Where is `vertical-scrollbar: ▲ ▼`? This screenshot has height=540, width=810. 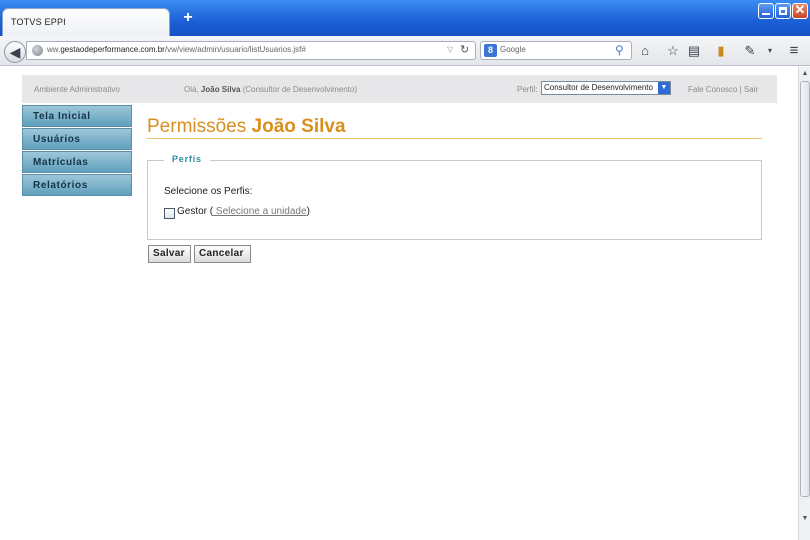
vertical-scrollbar: ▲ ▼ is located at coordinates (804, 303).